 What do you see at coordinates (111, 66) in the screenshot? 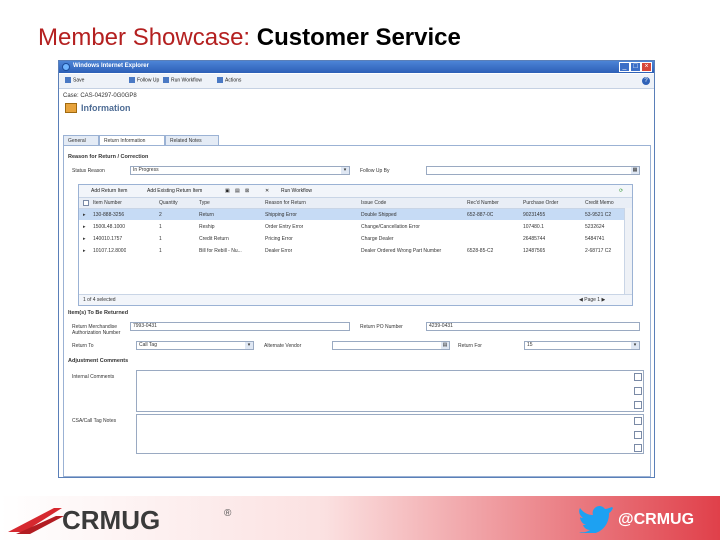
I see `window-title: Windows Internet Explorer` at bounding box center [111, 66].